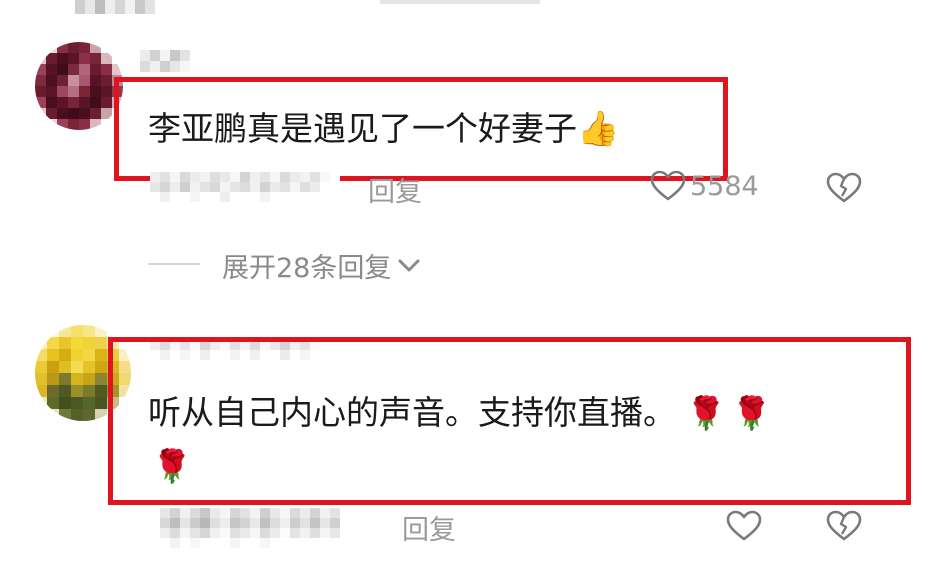 This screenshot has height=566, width=930. I want to click on expand-replies-label: 展开28条回复, so click(307, 268).